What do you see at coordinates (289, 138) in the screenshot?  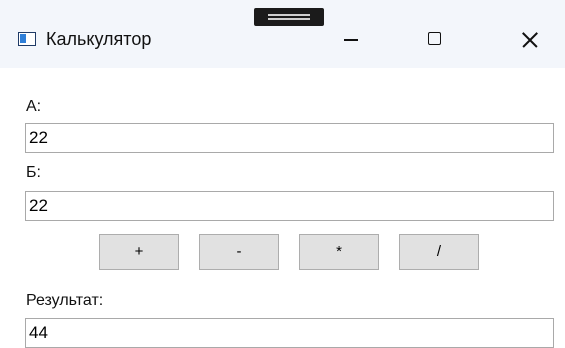 I see `a-input: 22` at bounding box center [289, 138].